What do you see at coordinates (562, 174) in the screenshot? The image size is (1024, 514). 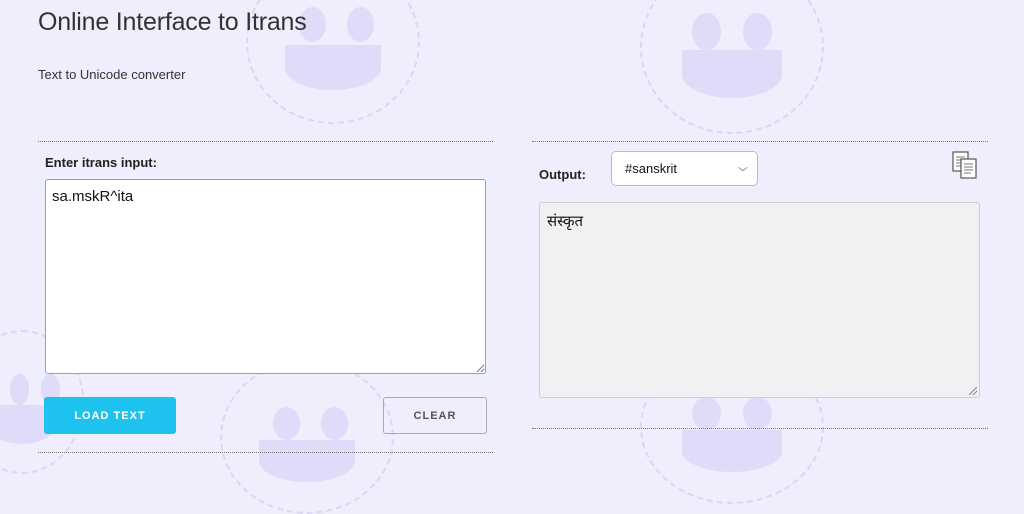 I see `output-label: Output:` at bounding box center [562, 174].